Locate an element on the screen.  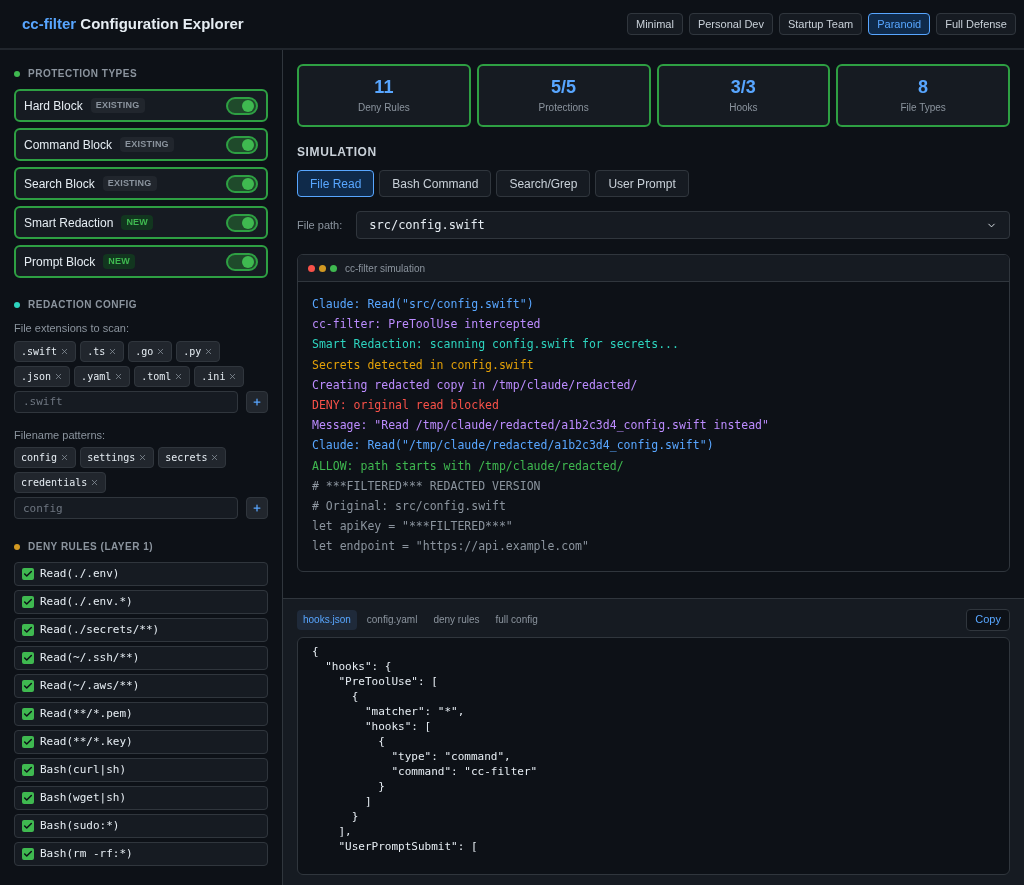
terminal-line: Claude: Read("/tmp/claude/redacted/a1b2c3d4_config.swift") is located at coordinates (513, 446).